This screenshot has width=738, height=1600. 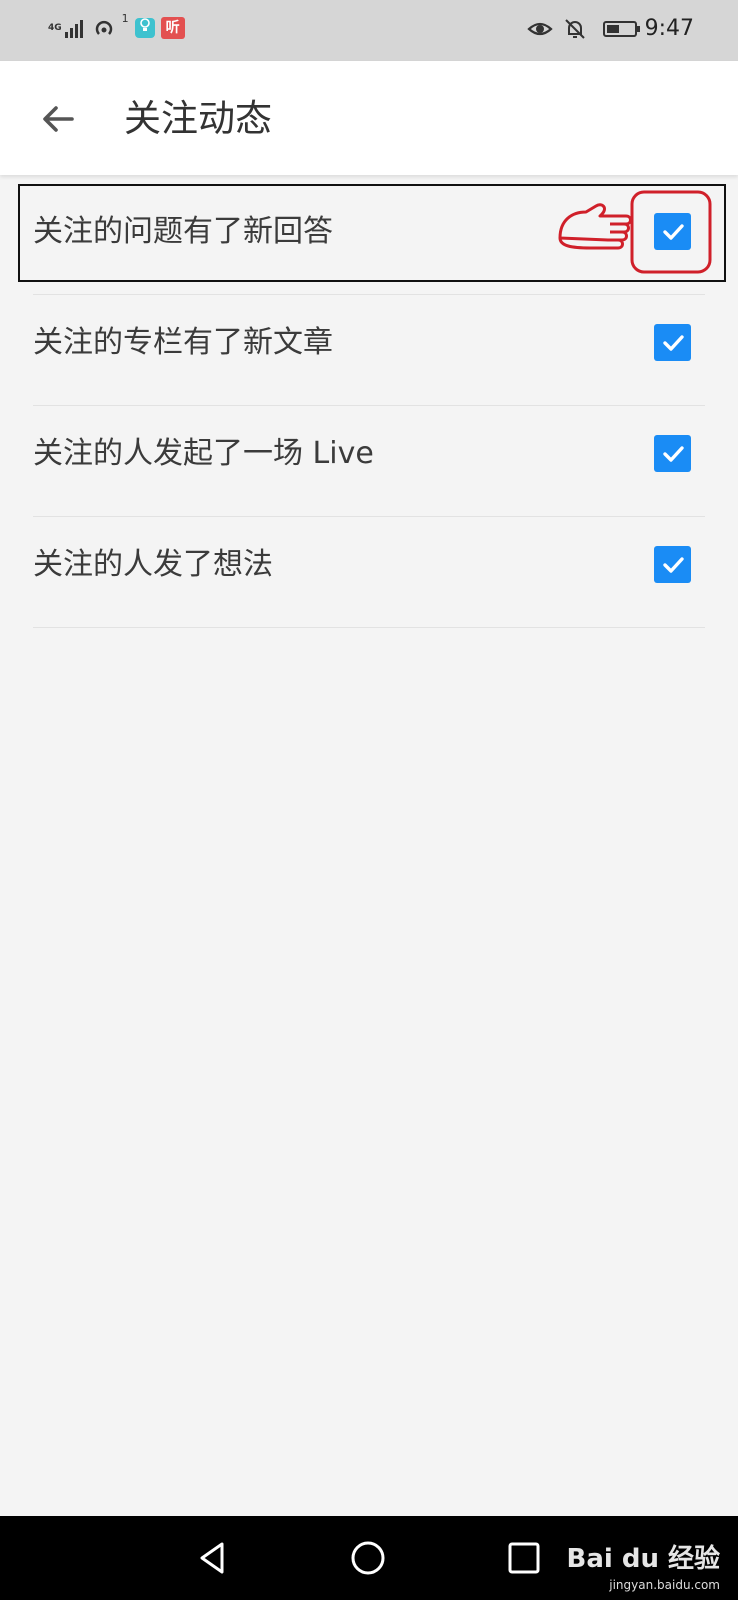 What do you see at coordinates (125, 18) in the screenshot?
I see `hotspot-count: 1` at bounding box center [125, 18].